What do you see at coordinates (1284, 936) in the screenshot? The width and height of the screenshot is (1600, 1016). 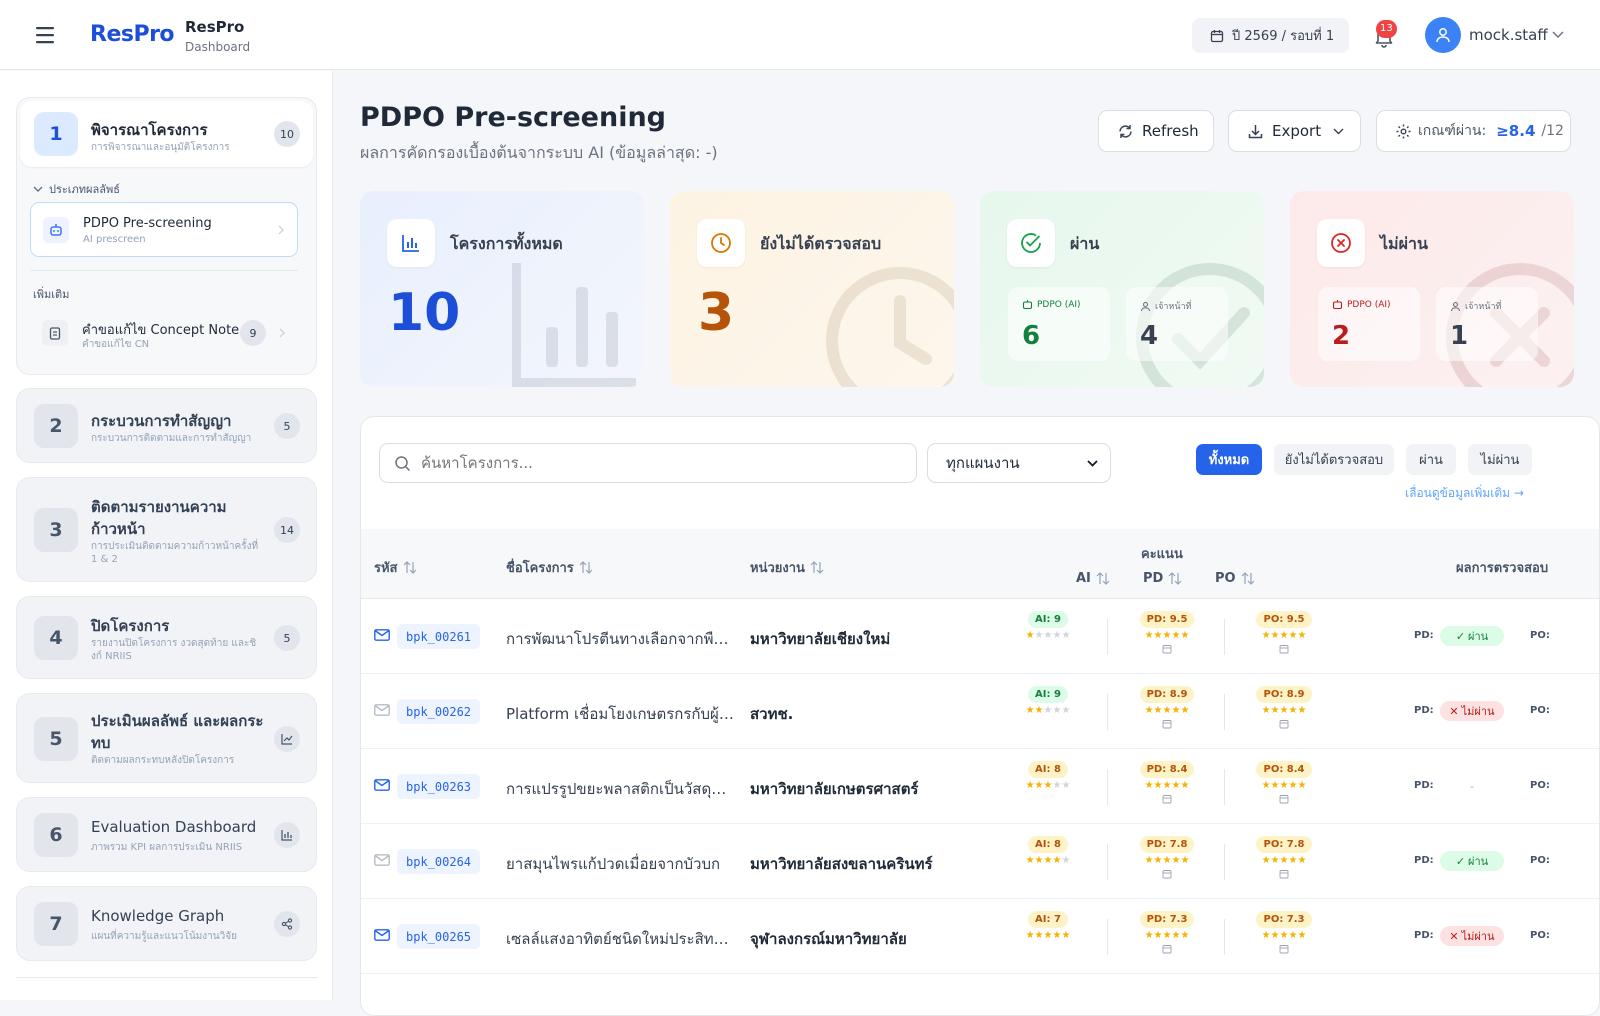 I see `po-star-rating: ★★★★★` at bounding box center [1284, 936].